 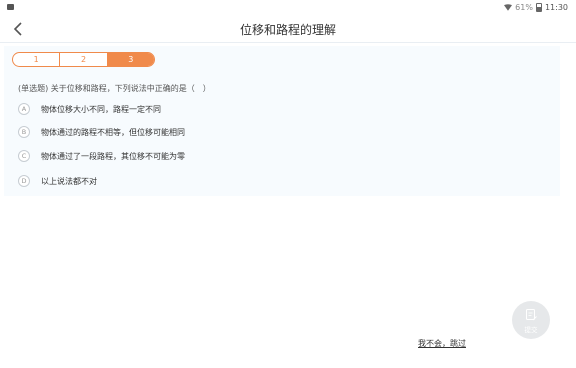 I want to click on option-c-text: 物体通过了一段路程，其位移不可能为零, so click(x=113, y=156).